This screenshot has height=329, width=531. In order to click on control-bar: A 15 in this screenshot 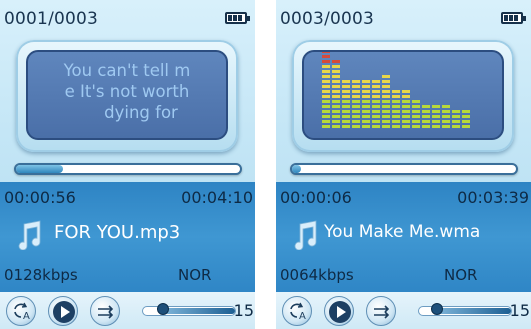, I will do `click(403, 310)`.